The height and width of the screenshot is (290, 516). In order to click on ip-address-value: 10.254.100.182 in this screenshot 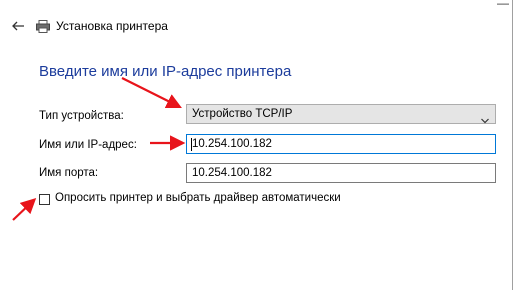, I will do `click(232, 144)`.